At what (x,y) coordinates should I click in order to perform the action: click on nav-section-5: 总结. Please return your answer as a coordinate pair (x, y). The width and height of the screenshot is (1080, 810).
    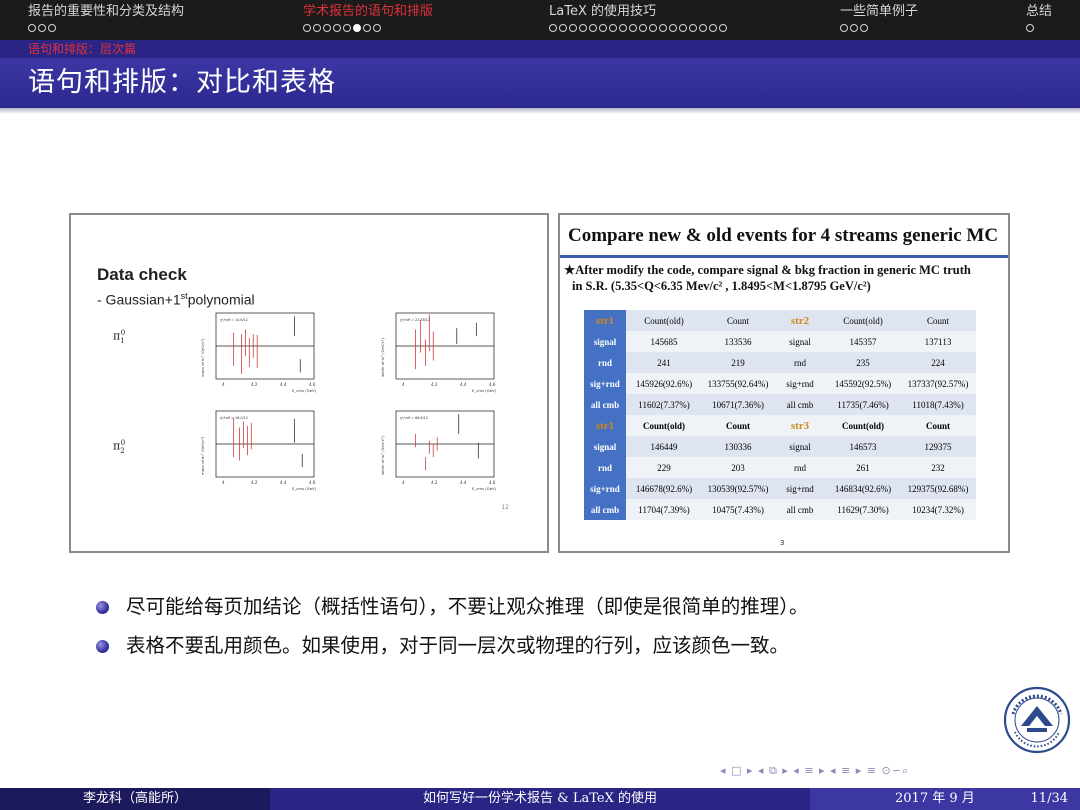
    Looking at the image, I should click on (1039, 17).